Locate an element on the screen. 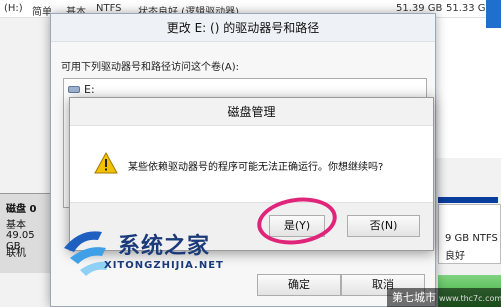 The image size is (501, 307). drive-paths-prompt: 可用下列驱动器号和路径访问这个卷(A): is located at coordinates (150, 67).